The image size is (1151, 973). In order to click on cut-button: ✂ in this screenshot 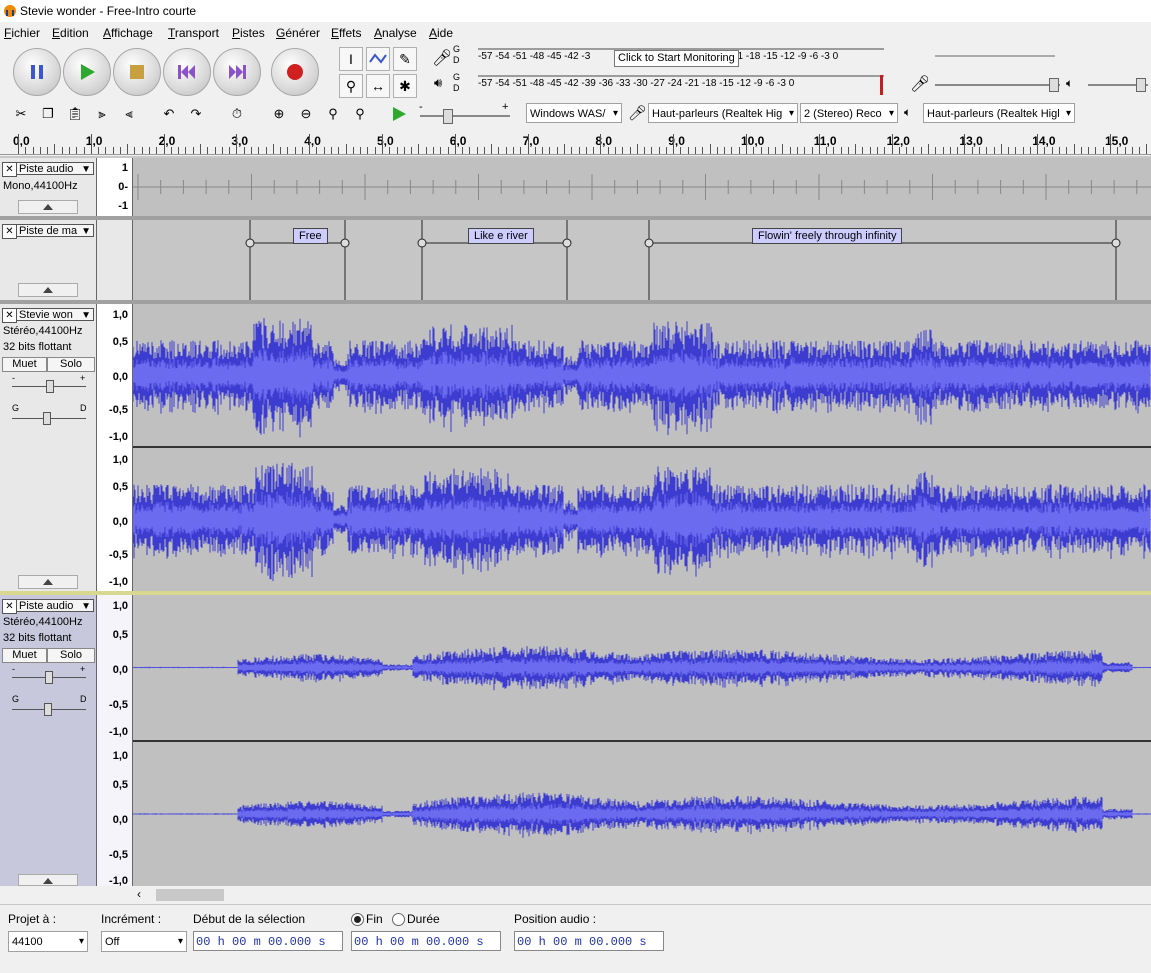, I will do `click(21, 114)`.